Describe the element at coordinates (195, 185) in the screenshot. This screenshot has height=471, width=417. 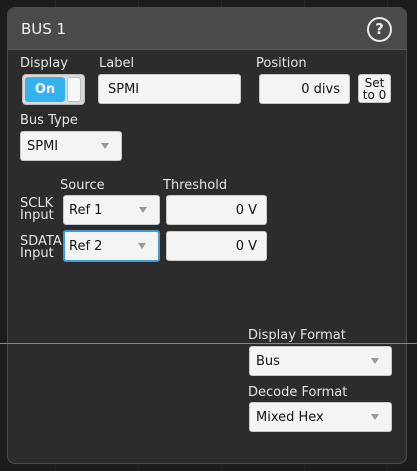
I see `threshold-column-header: Threshold` at that location.